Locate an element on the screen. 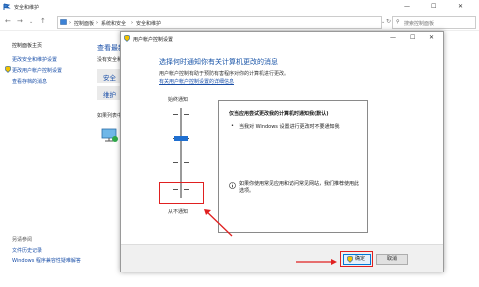 This screenshot has height=287, width=479. annotation-arrow-slider is located at coordinates (218, 223).